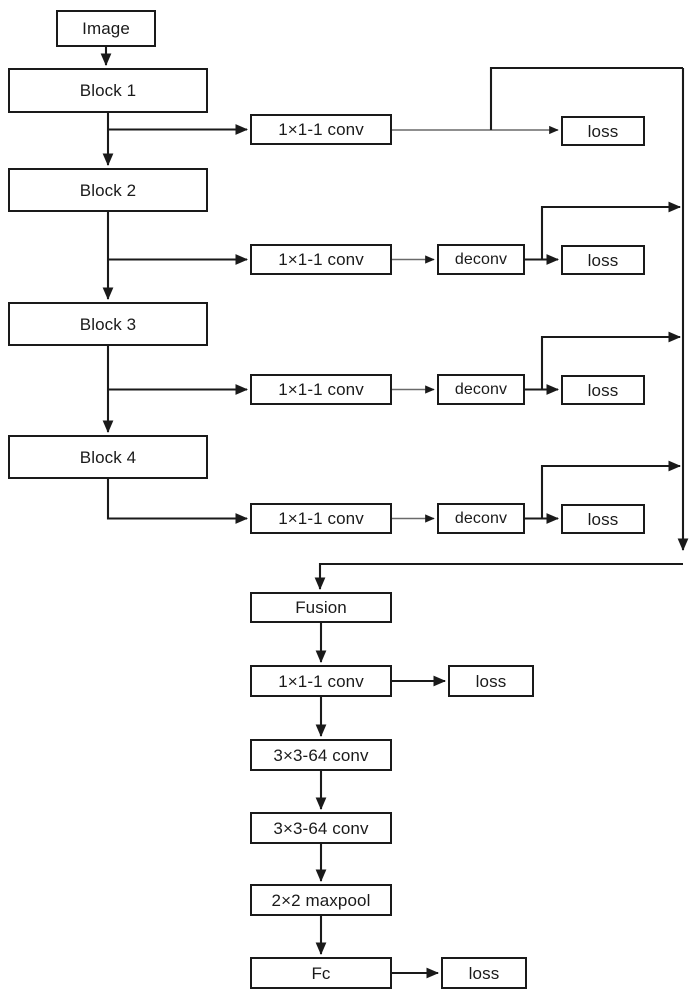  What do you see at coordinates (177, 501) in the screenshot?
I see `edge-block4-tap-to-conv4` at bounding box center [177, 501].